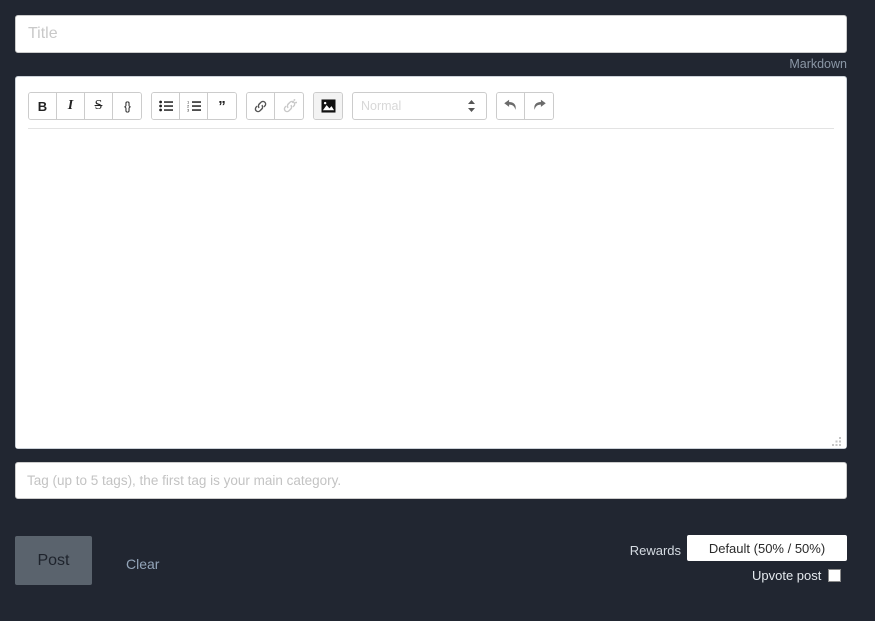 The image size is (875, 621). I want to click on title-input, so click(431, 34).